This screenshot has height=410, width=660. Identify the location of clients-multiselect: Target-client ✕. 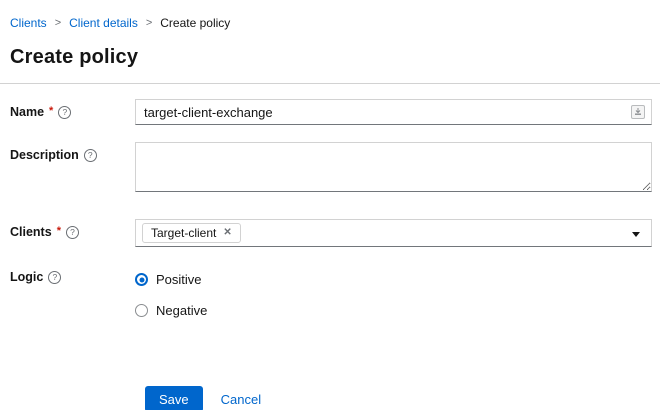
(393, 233).